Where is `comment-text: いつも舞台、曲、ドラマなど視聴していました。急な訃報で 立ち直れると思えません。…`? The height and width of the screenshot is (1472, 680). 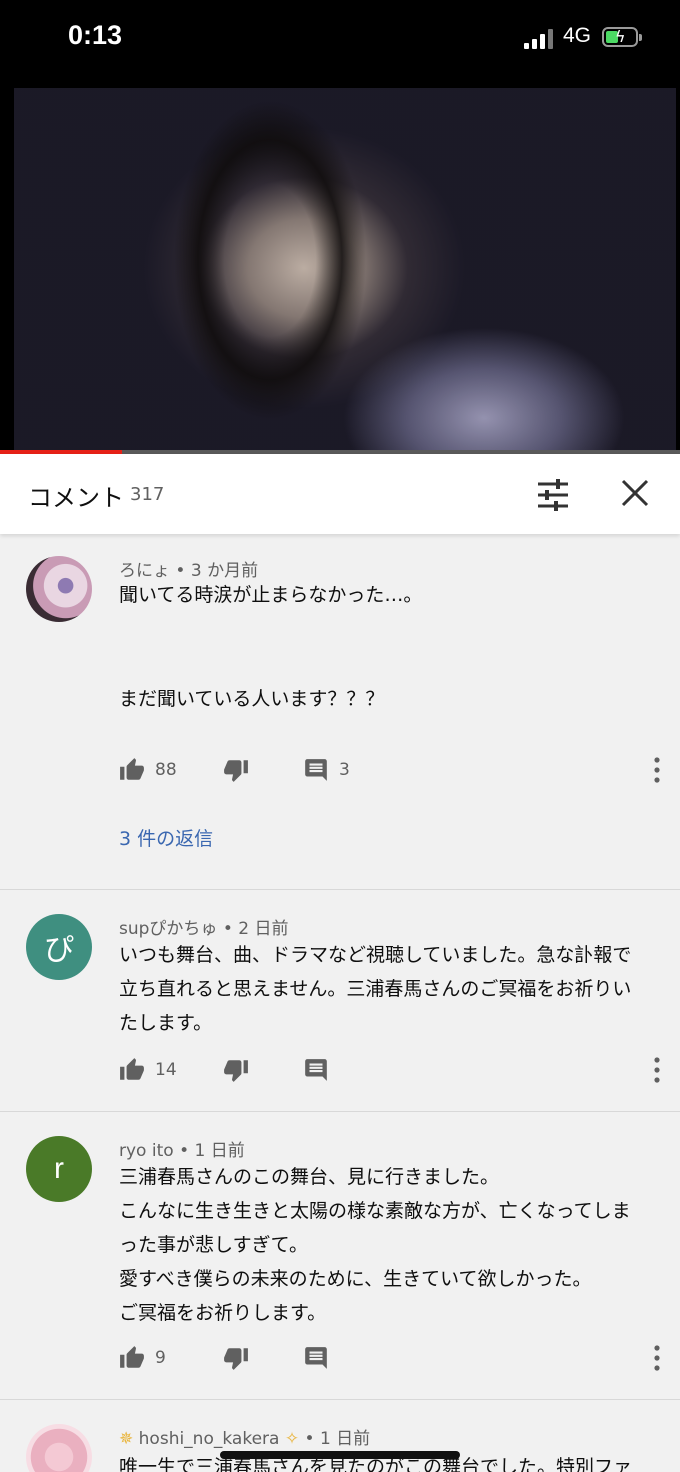 comment-text: いつも舞台、曲、ドラマなど視聴していました。急な訃報で 立ち直れると思えません。… is located at coordinates (375, 989).